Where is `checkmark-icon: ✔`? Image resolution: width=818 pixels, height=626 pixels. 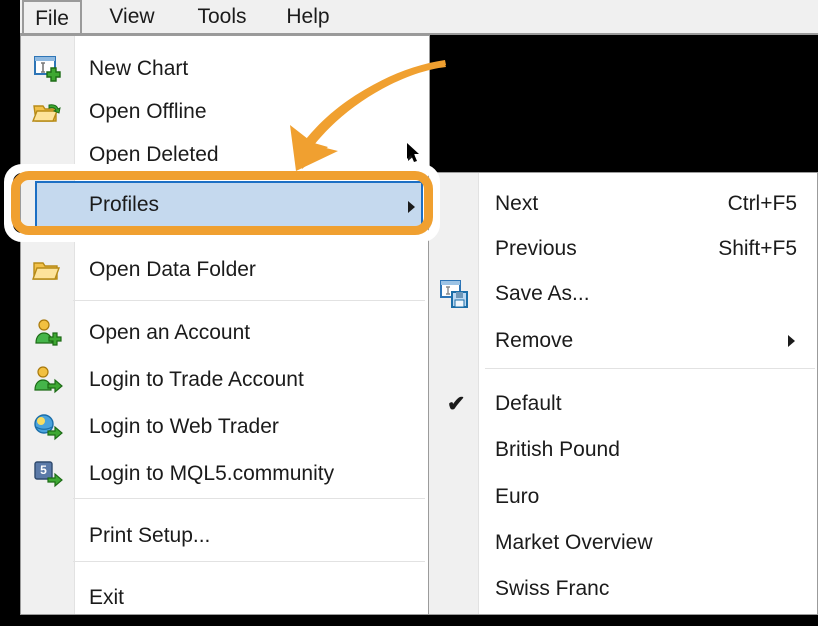
checkmark-icon: ✔ is located at coordinates (456, 403).